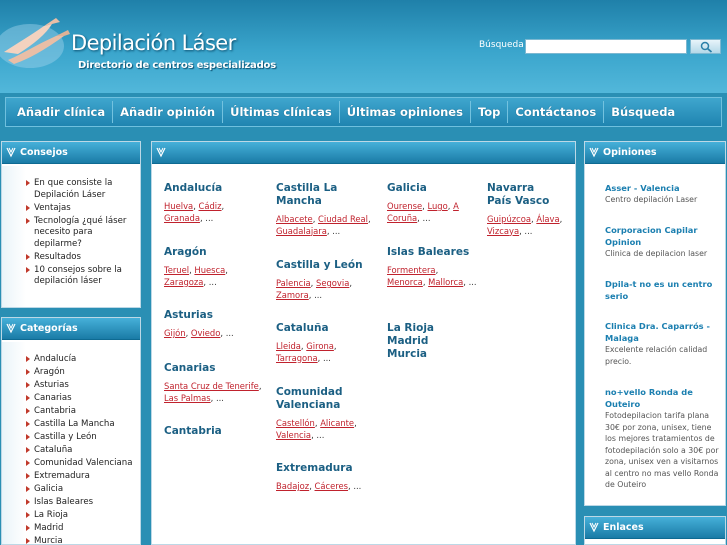  I want to click on city-link: Álava, so click(547, 219).